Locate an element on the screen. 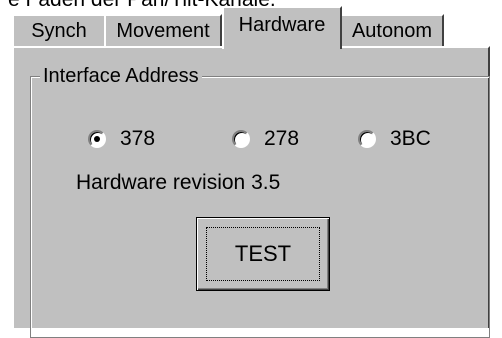 The width and height of the screenshot is (502, 338). tab-hardware: Hardware is located at coordinates (282, 27).